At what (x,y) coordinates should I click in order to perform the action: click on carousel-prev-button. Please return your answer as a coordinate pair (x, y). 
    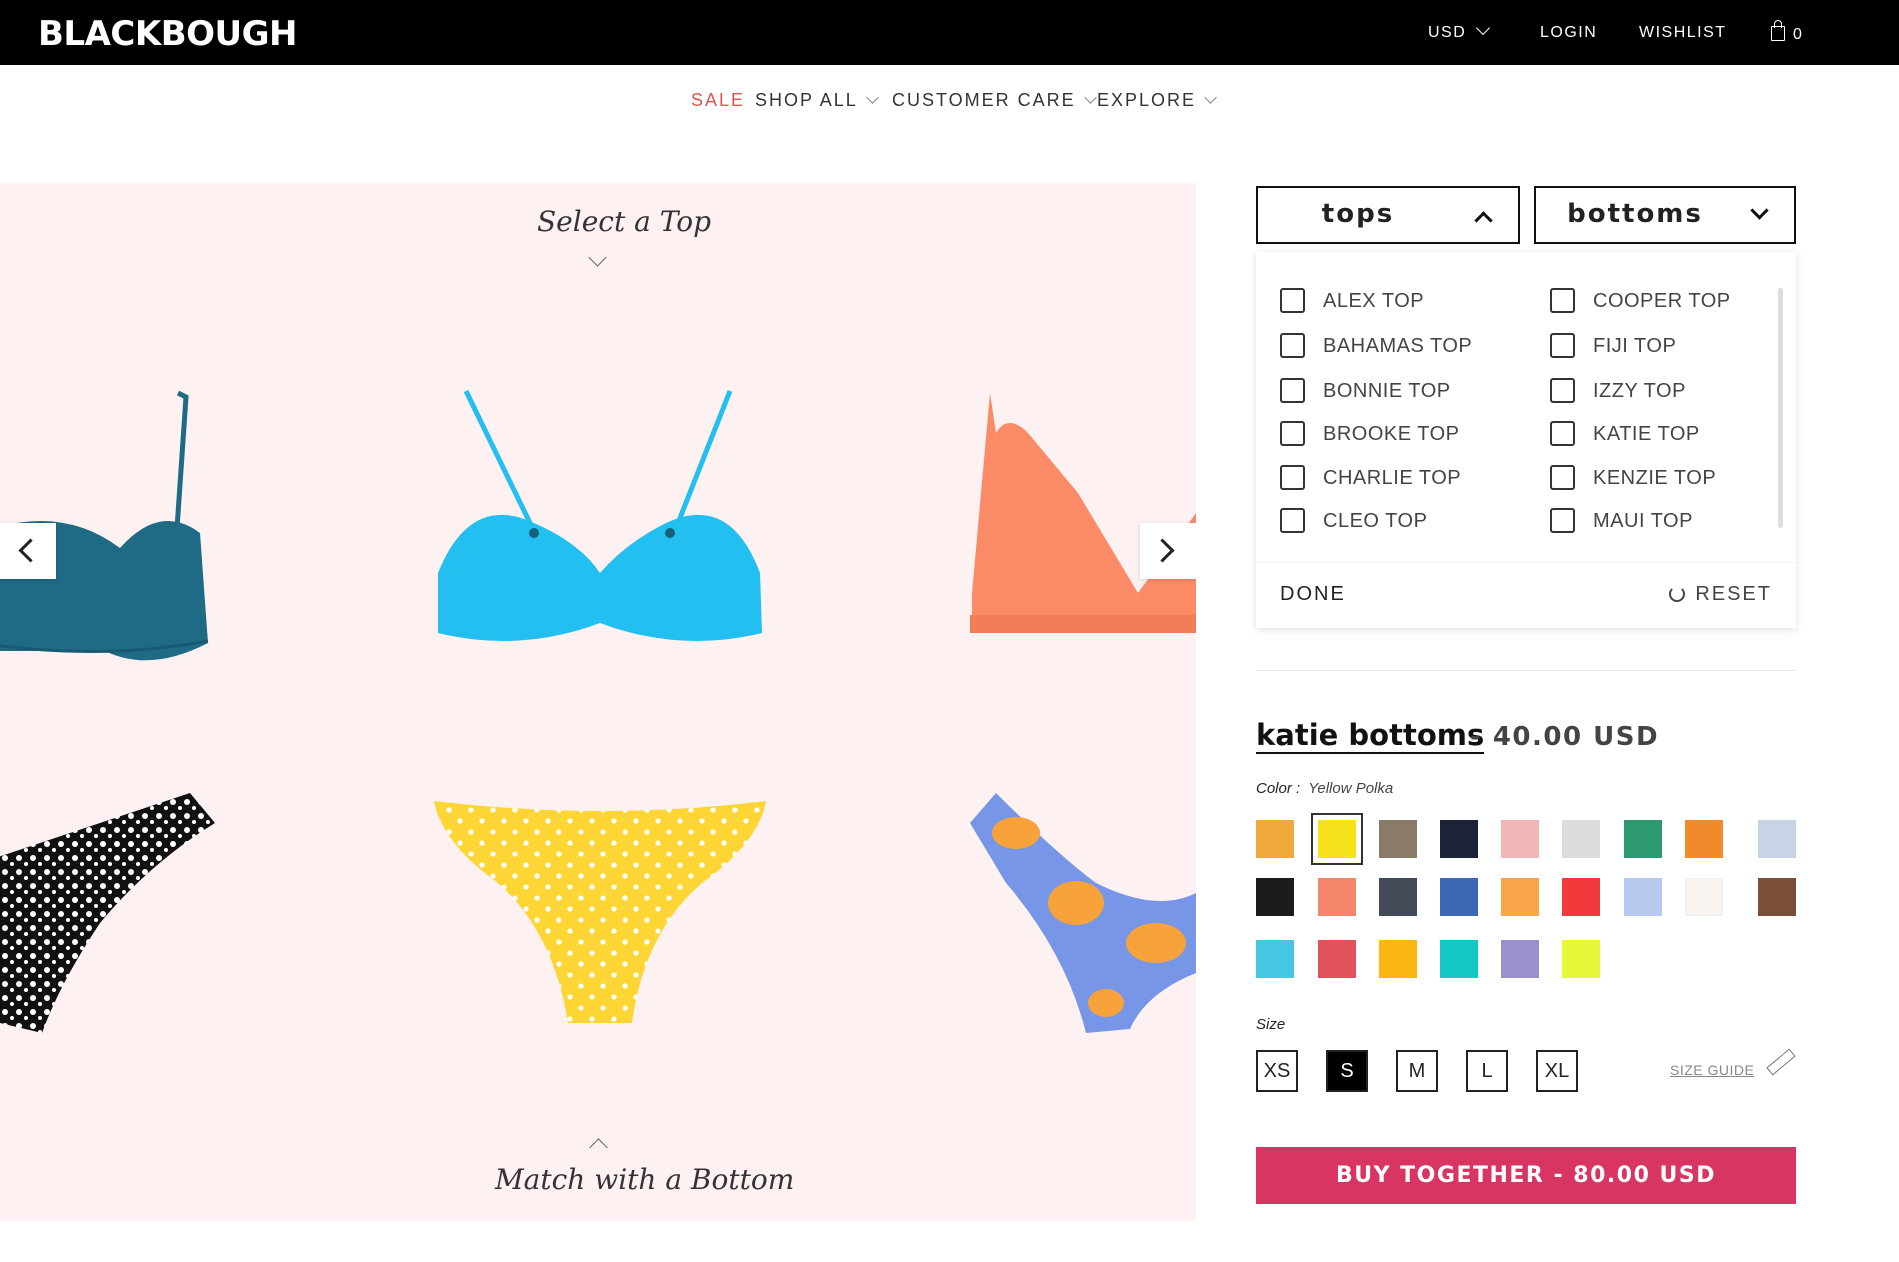
    Looking at the image, I should click on (28, 551).